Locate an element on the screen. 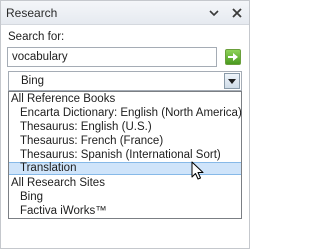 This screenshot has width=320, height=249. option-bing: Bing is located at coordinates (125, 197).